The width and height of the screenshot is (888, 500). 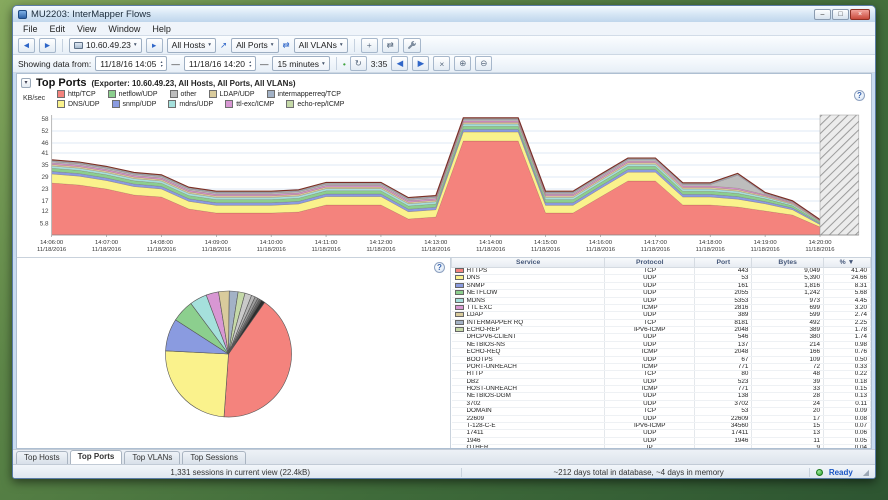 What do you see at coordinates (86, 29) in the screenshot?
I see `menu-view: View` at bounding box center [86, 29].